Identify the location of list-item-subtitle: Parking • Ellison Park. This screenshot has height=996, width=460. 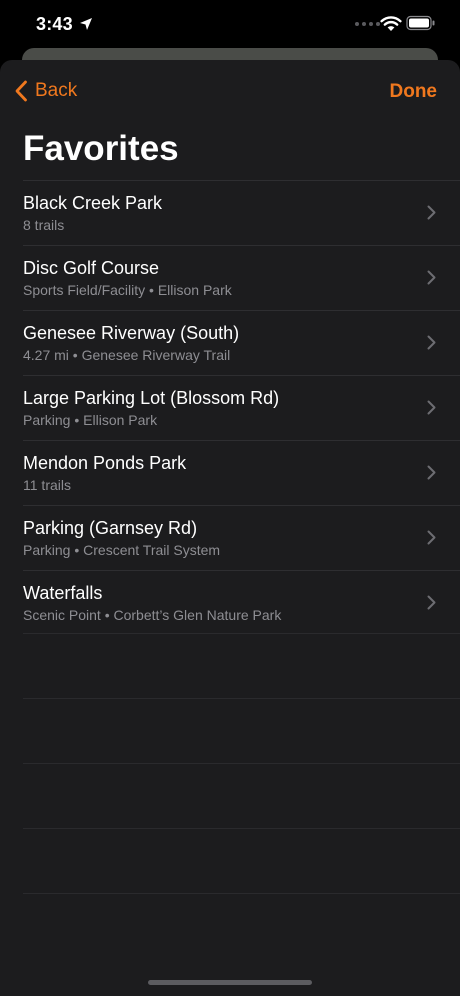
(90, 420).